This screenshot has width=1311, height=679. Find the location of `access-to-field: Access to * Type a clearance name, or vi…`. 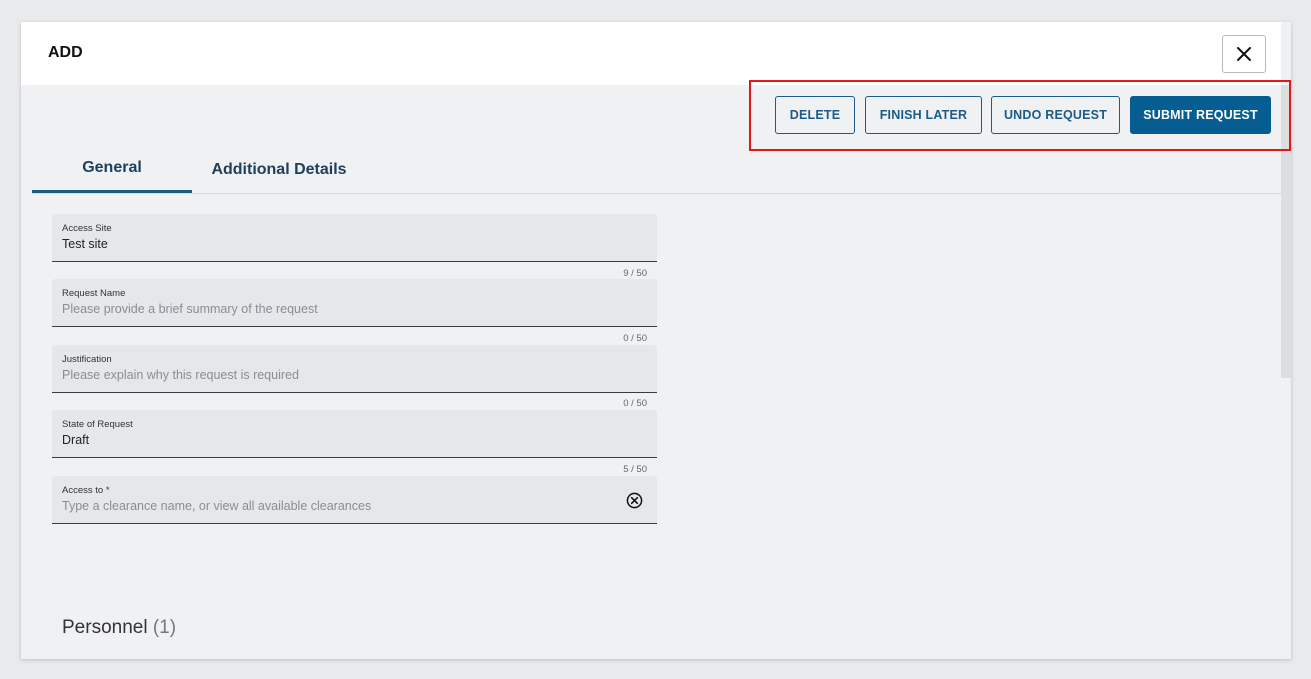

access-to-field: Access to * Type a clearance name, or vi… is located at coordinates (354, 500).